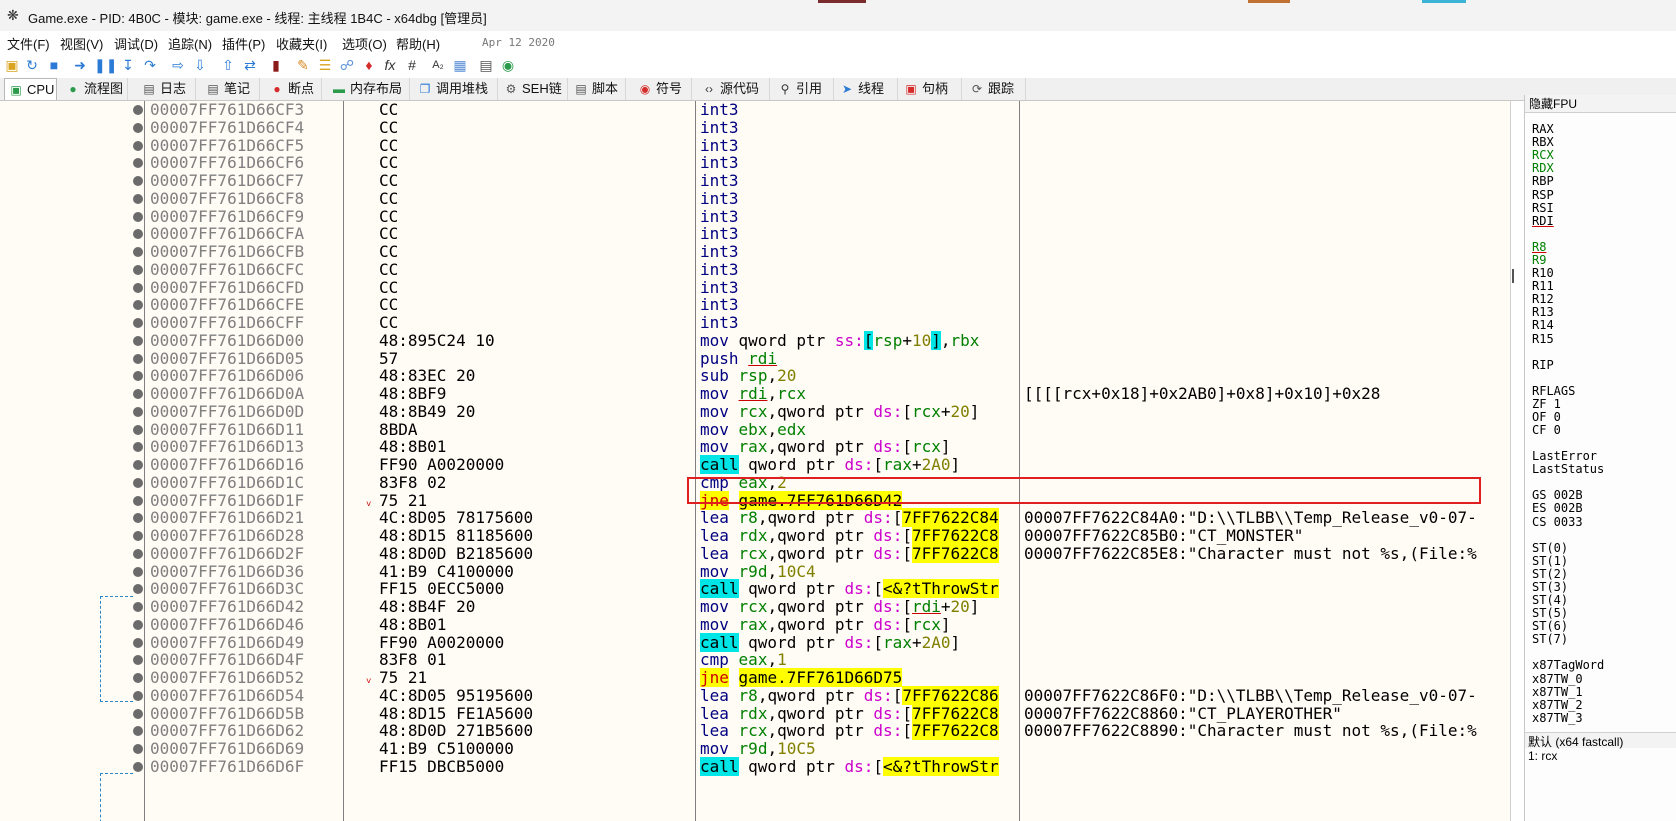 The width and height of the screenshot is (1676, 821). Describe the element at coordinates (228, 65) in the screenshot. I see `execute-till-return-icon: ⇧` at that location.